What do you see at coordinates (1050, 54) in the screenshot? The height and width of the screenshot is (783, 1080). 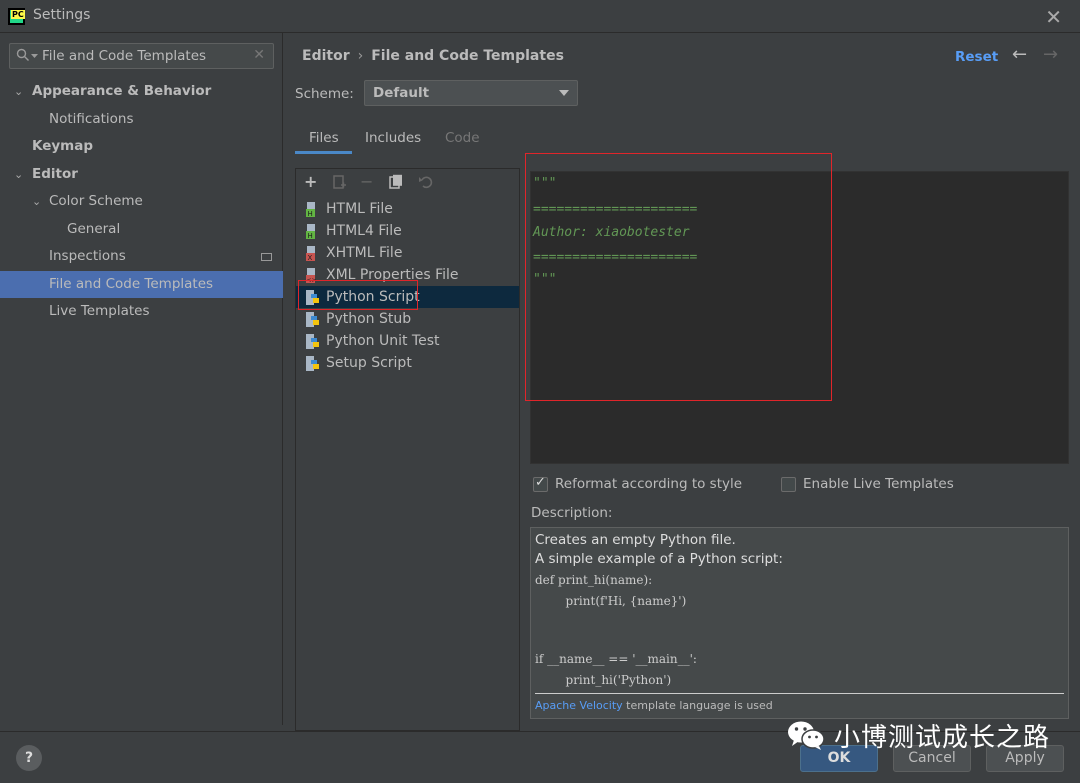 I see `arrow-right-icon: →` at bounding box center [1050, 54].